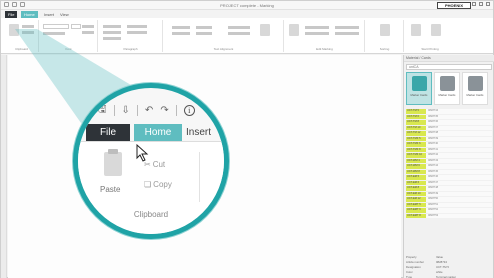 The width and height of the screenshot is (494, 278). Describe the element at coordinates (459, 177) in the screenshot. I see `item-article-number: 0828746` at that location.